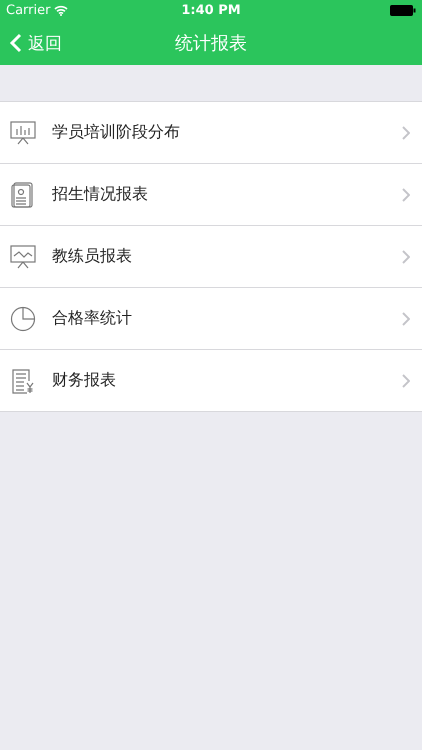 The width and height of the screenshot is (422, 750). Describe the element at coordinates (211, 10) in the screenshot. I see `status-time: 1:40 PM` at that location.